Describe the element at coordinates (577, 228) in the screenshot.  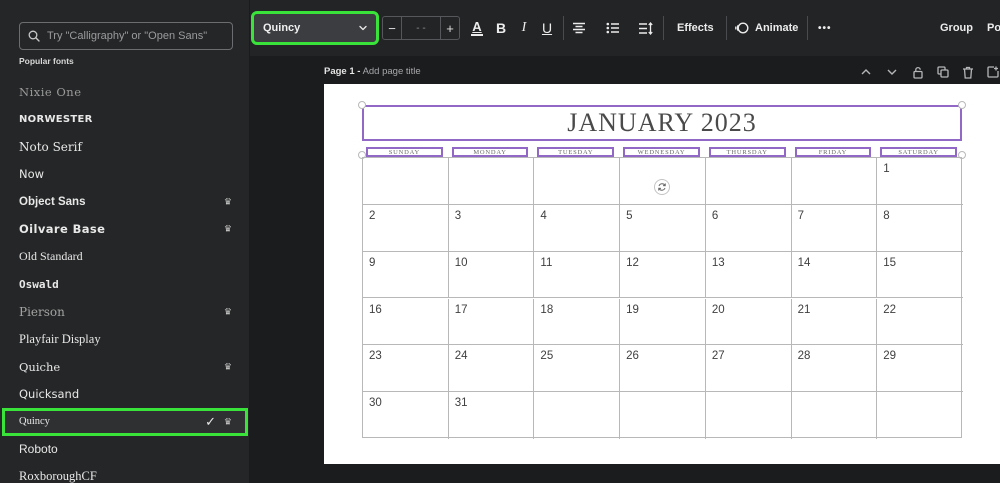
I see `calendar-cell: 4` at that location.